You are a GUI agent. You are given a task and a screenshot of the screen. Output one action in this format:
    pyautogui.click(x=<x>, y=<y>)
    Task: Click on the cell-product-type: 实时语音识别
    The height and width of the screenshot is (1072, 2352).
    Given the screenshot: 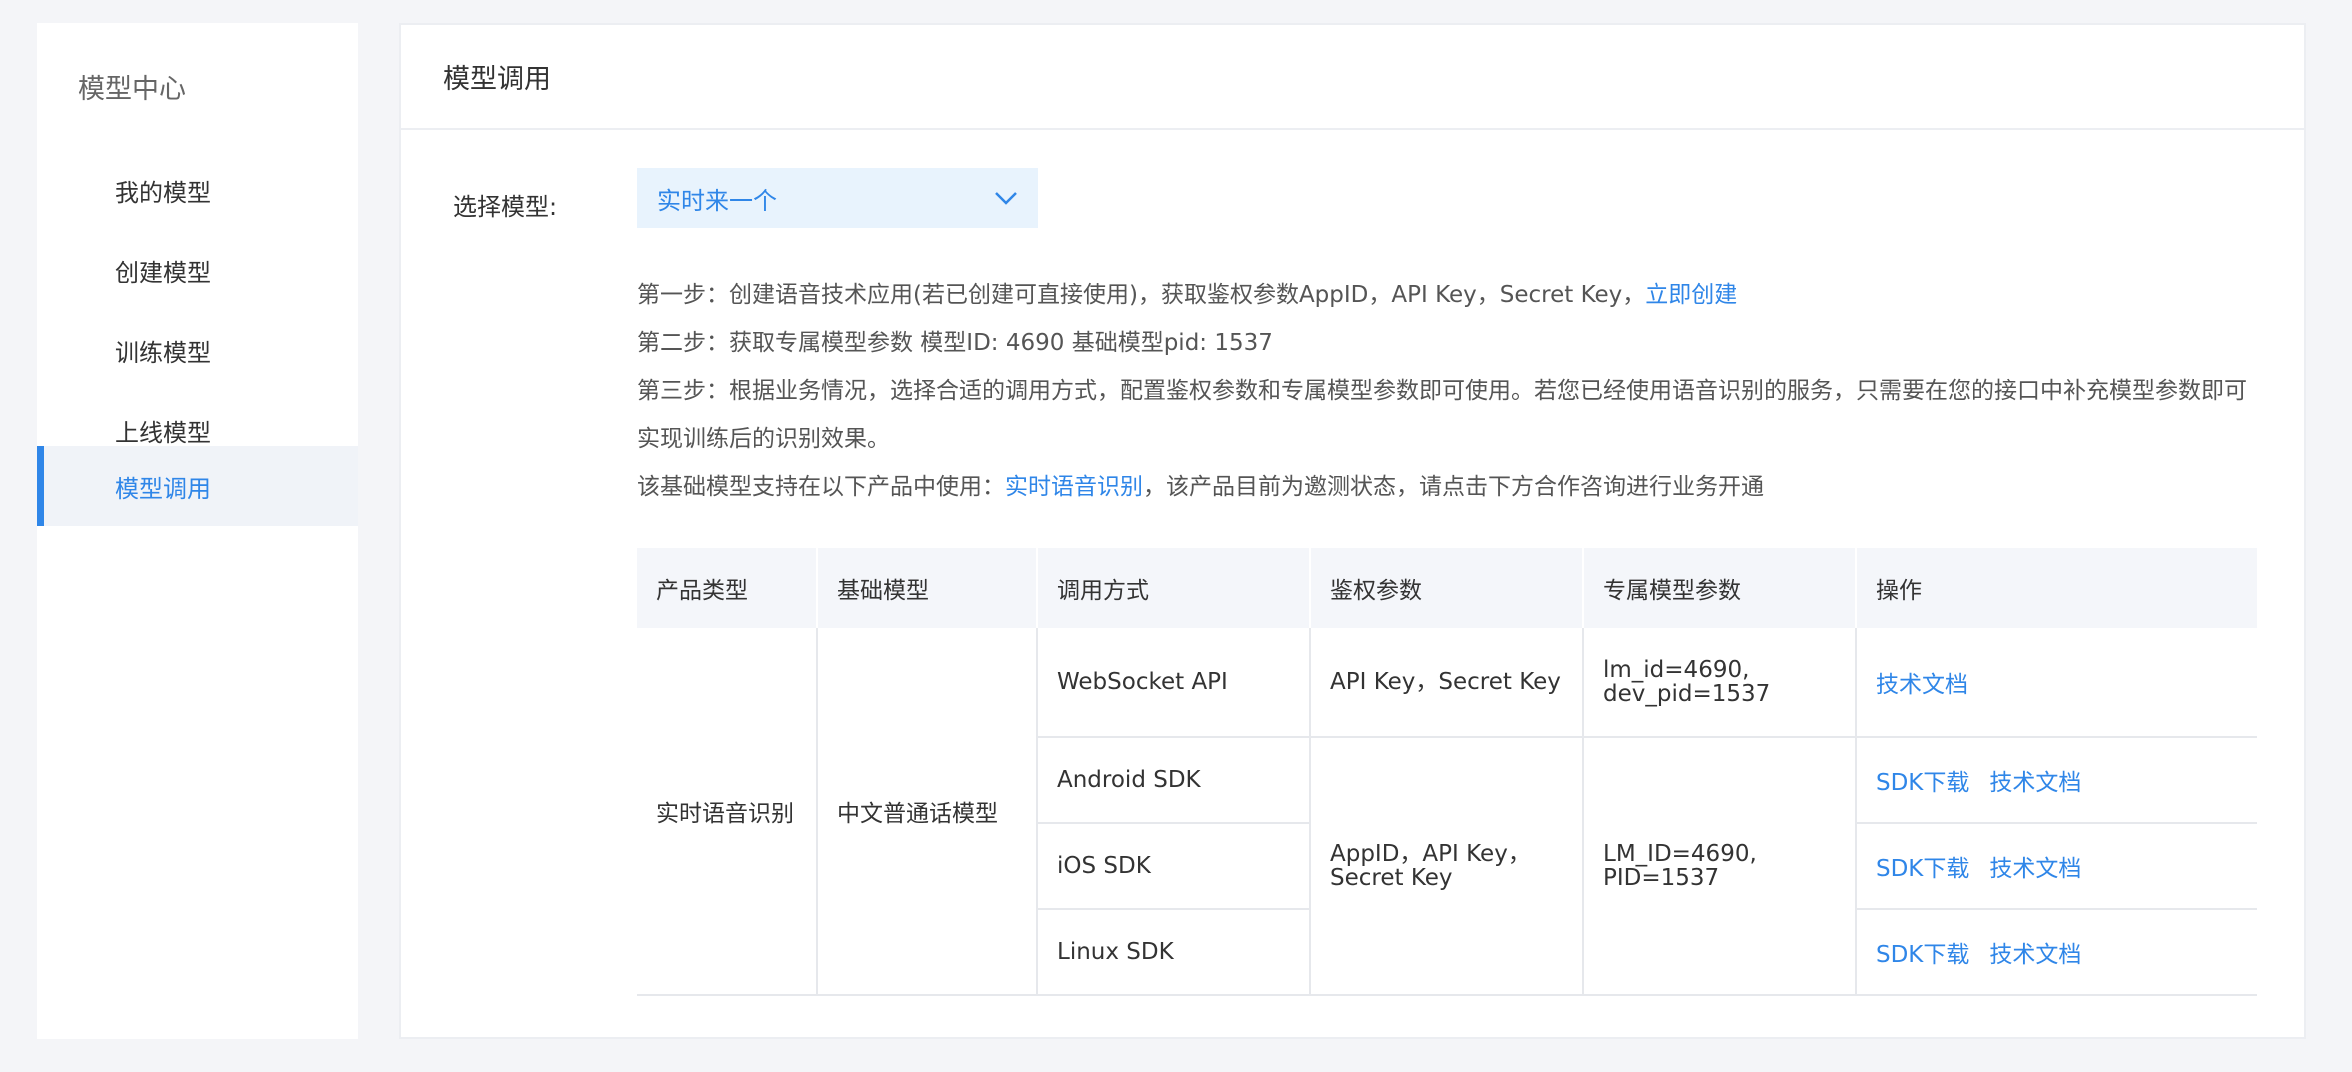 What is the action you would take?
    pyautogui.click(x=727, y=812)
    